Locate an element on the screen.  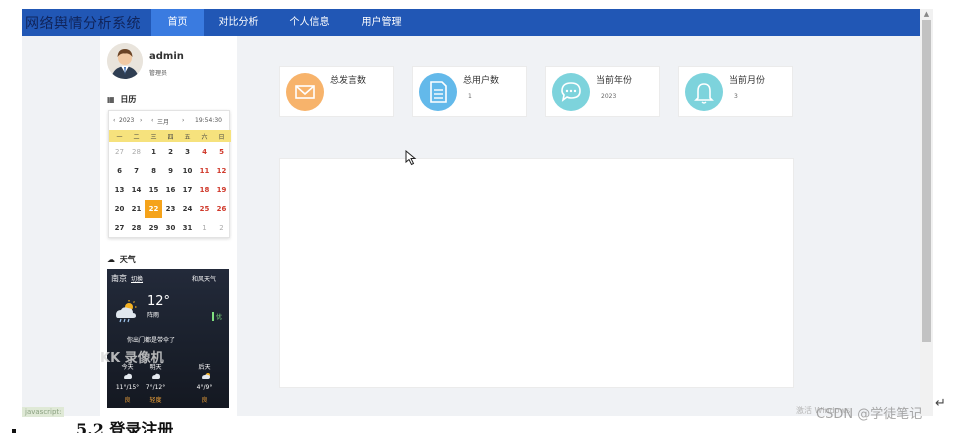
scroll-up-arrow-icon: ▲ is located at coordinates (926, 14).